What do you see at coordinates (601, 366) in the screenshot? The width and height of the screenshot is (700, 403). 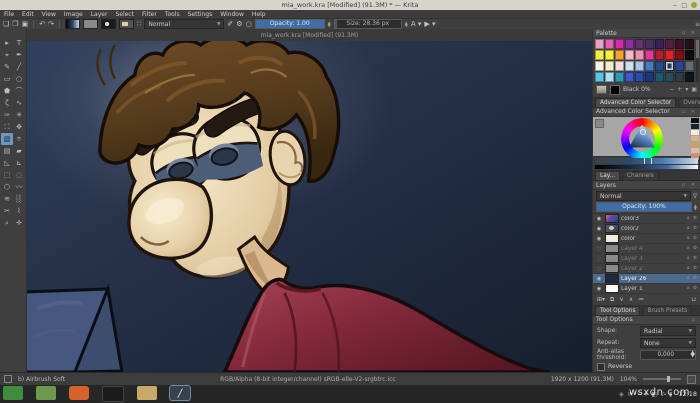 I see `reverse-checkbox` at bounding box center [601, 366].